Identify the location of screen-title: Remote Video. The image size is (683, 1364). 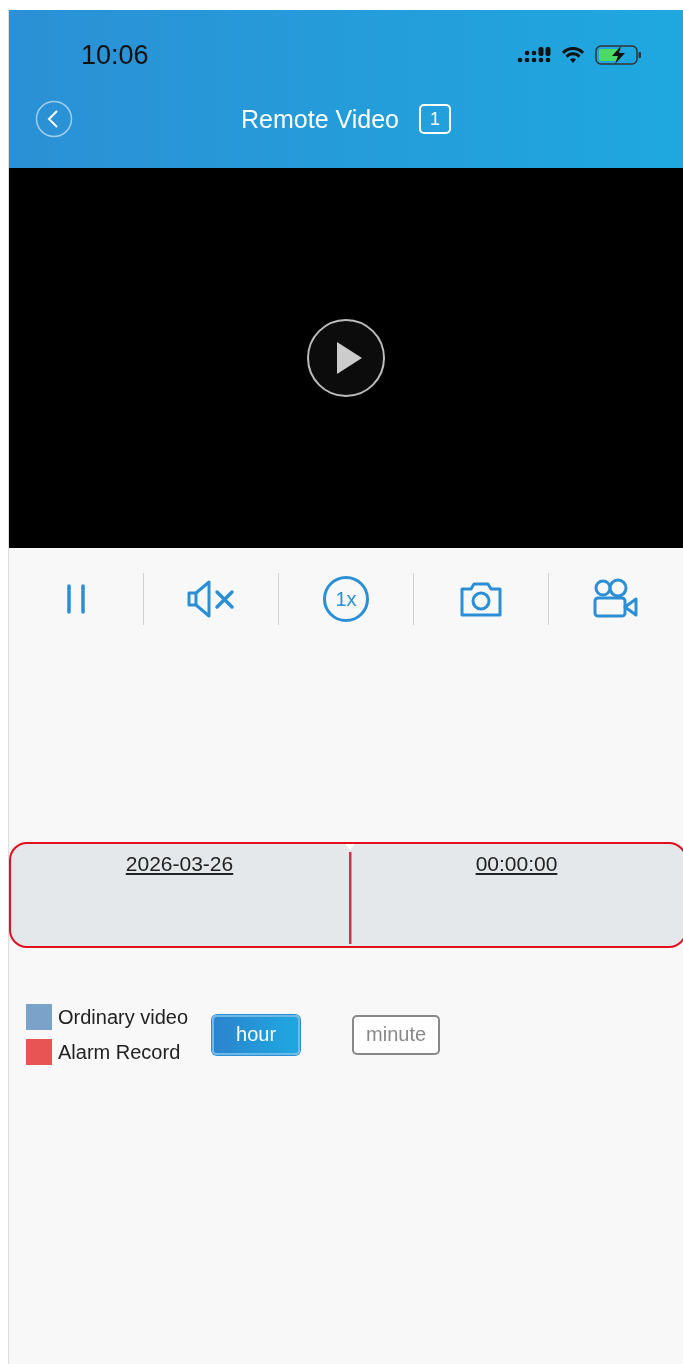
(320, 119).